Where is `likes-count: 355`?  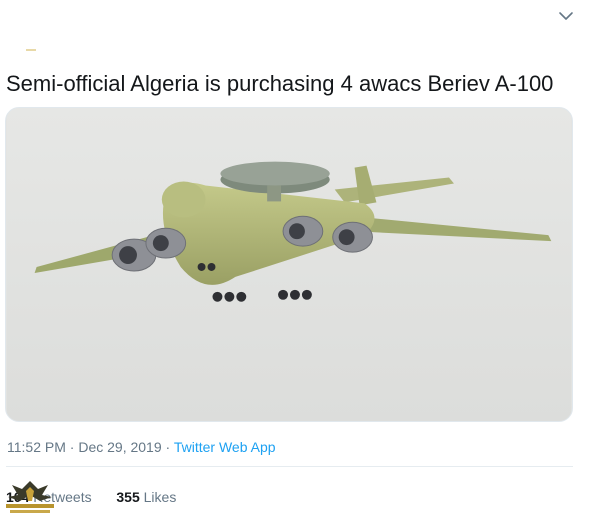 likes-count: 355 is located at coordinates (128, 497).